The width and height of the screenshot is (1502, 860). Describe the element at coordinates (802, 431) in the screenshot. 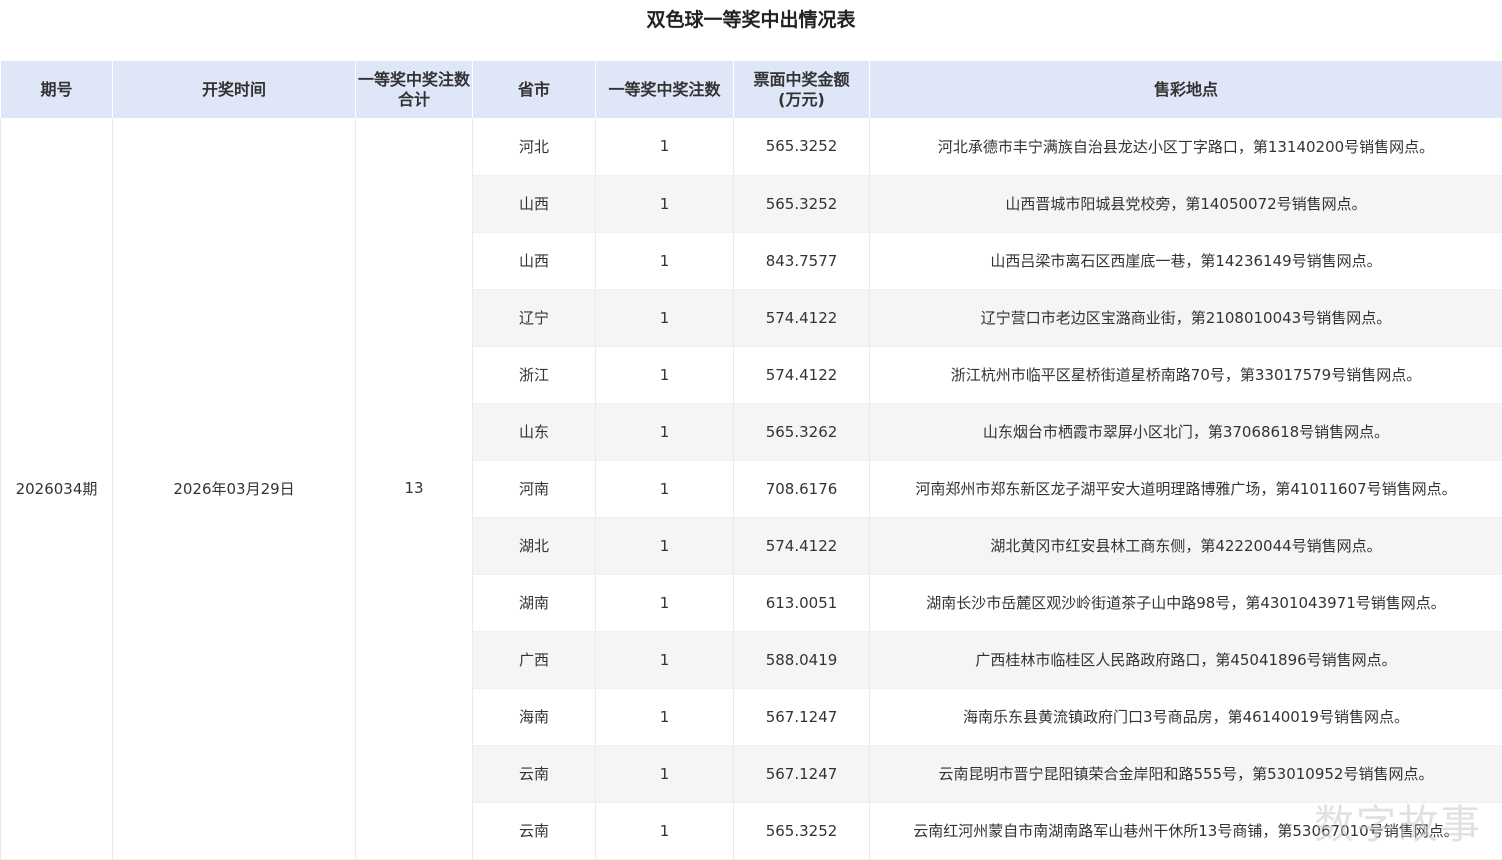

I see `amount-cell: 565.3262` at that location.